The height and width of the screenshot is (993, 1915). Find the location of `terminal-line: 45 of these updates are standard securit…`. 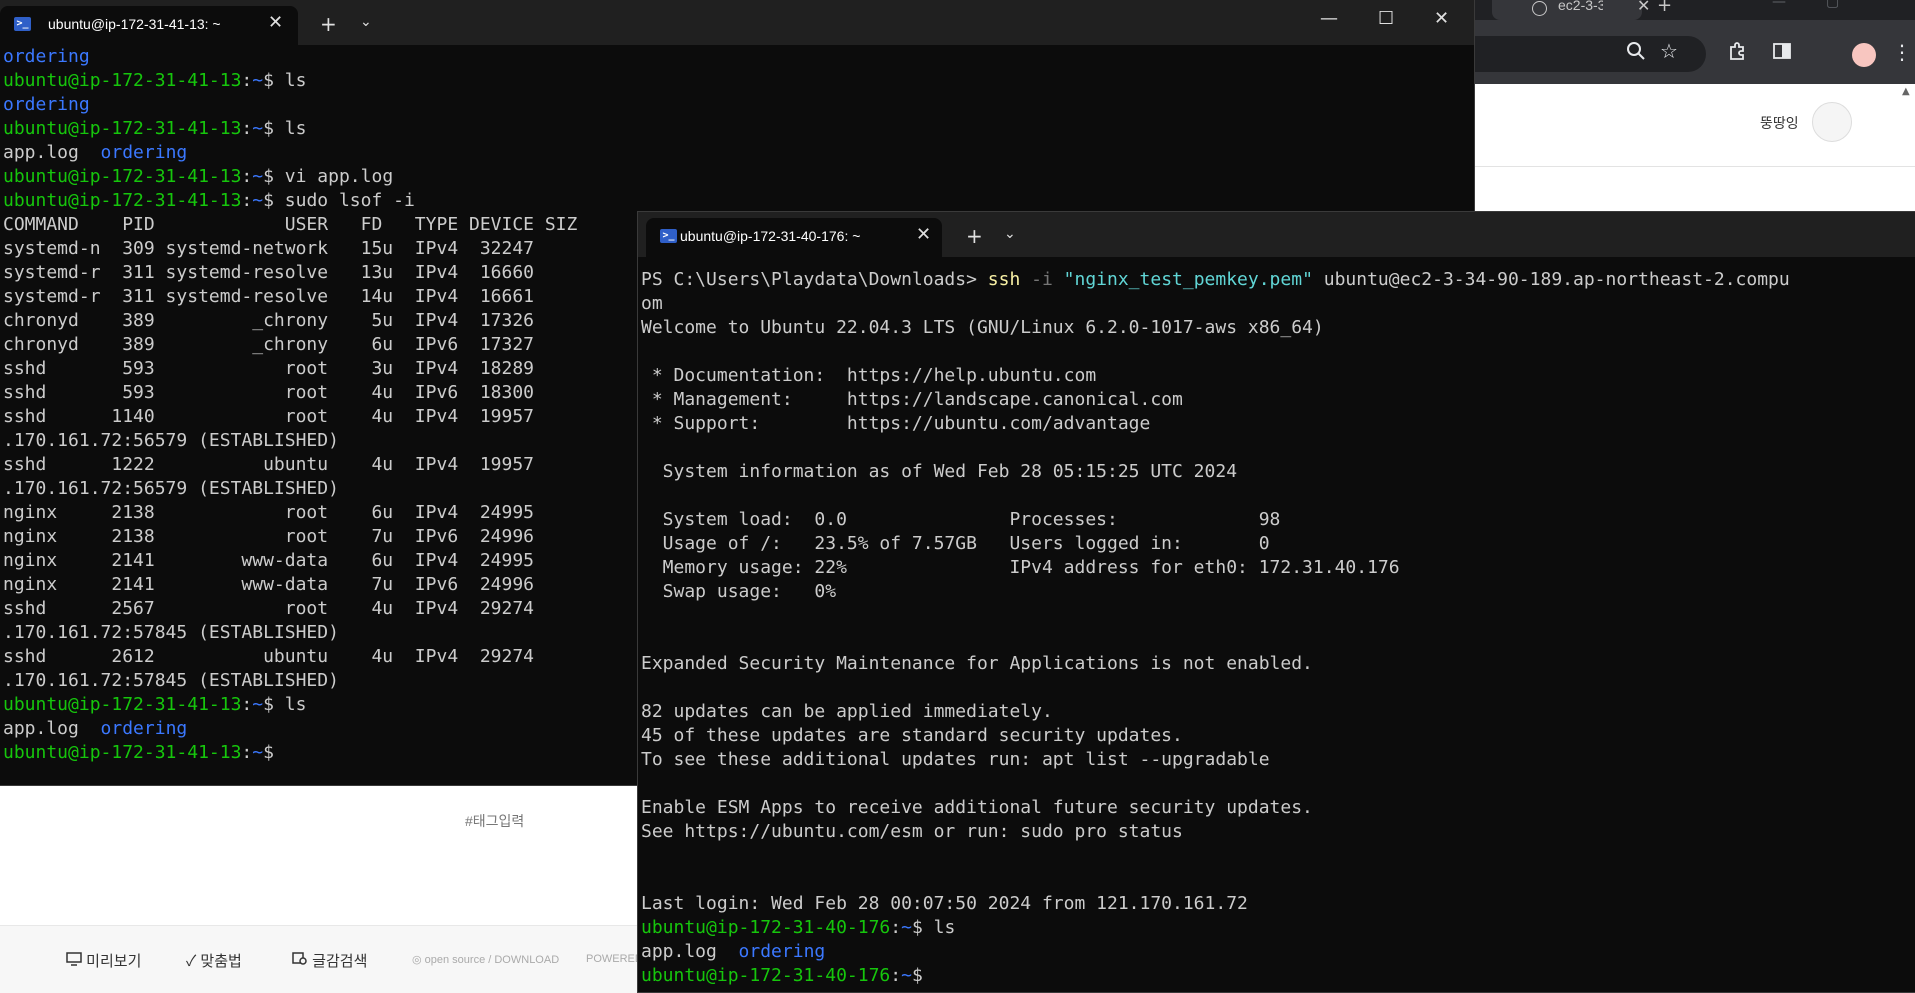

terminal-line: 45 of these updates are standard securit… is located at coordinates (1276, 736).